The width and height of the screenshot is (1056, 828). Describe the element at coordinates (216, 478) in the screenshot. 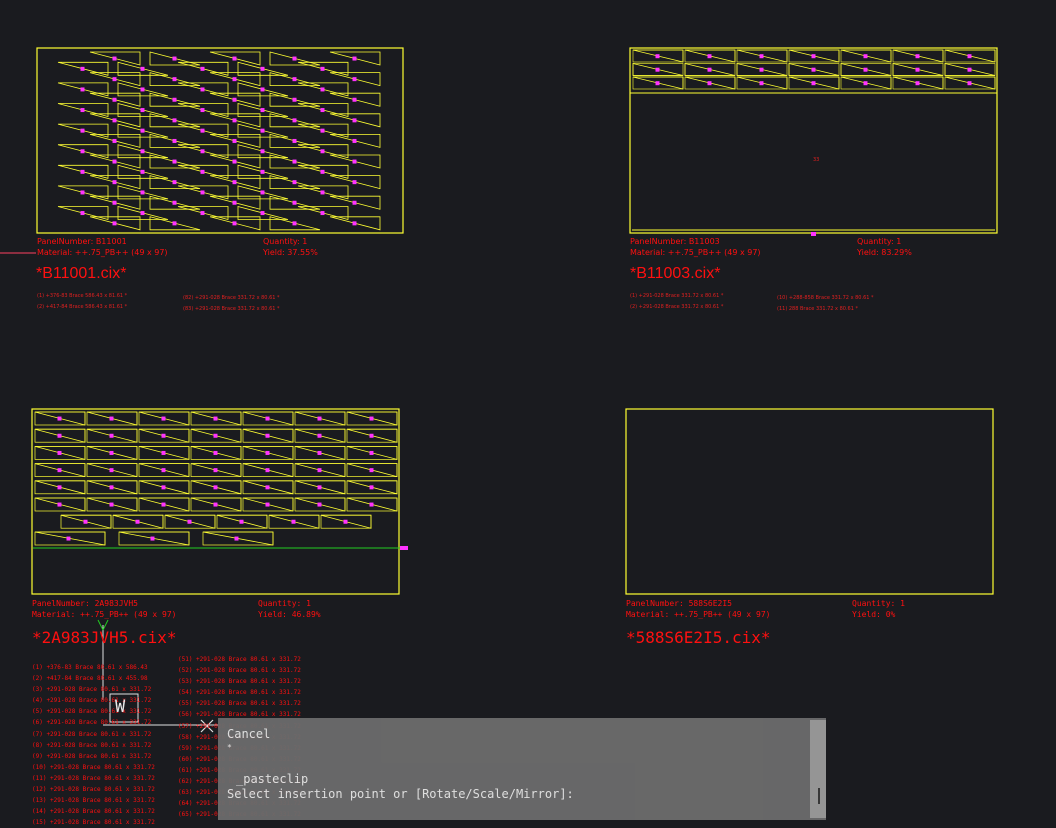

I see `panel-parts-2a983jvh5` at that location.